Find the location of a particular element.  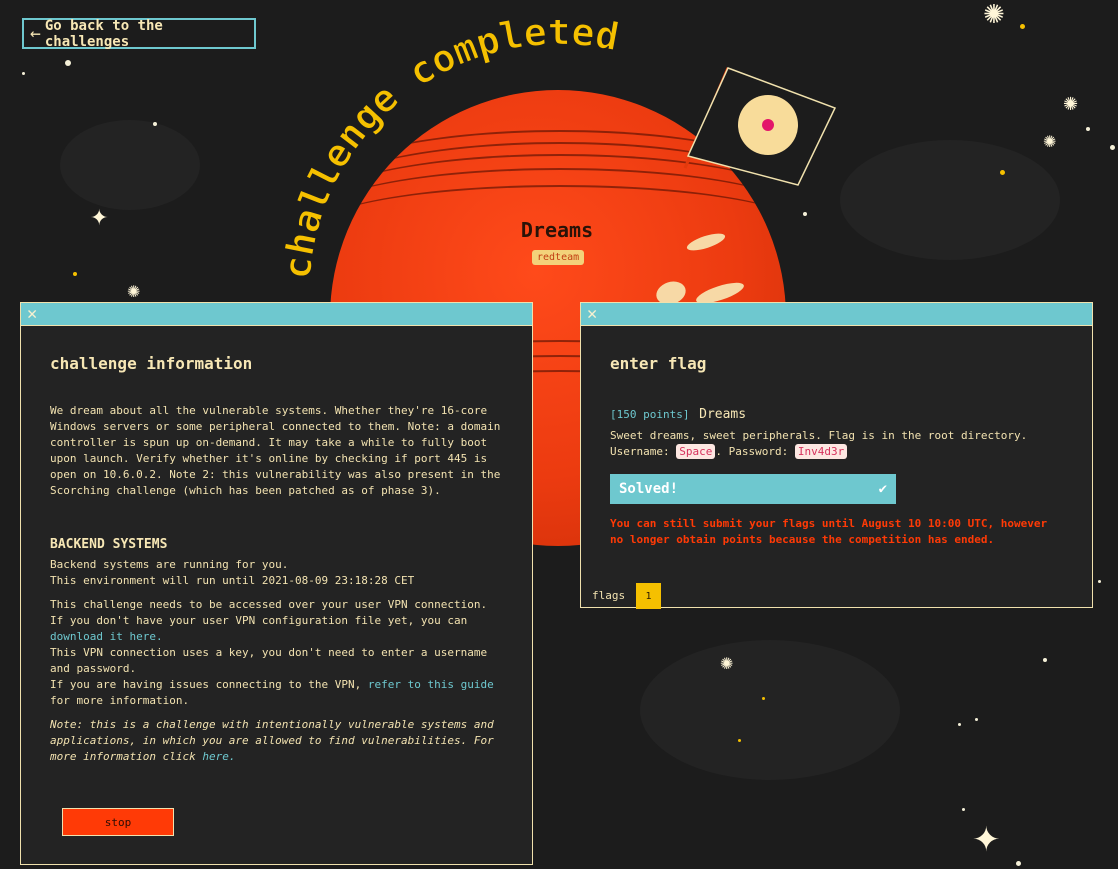

vpn-guide-link: refer to this guide is located at coordinates (431, 684).